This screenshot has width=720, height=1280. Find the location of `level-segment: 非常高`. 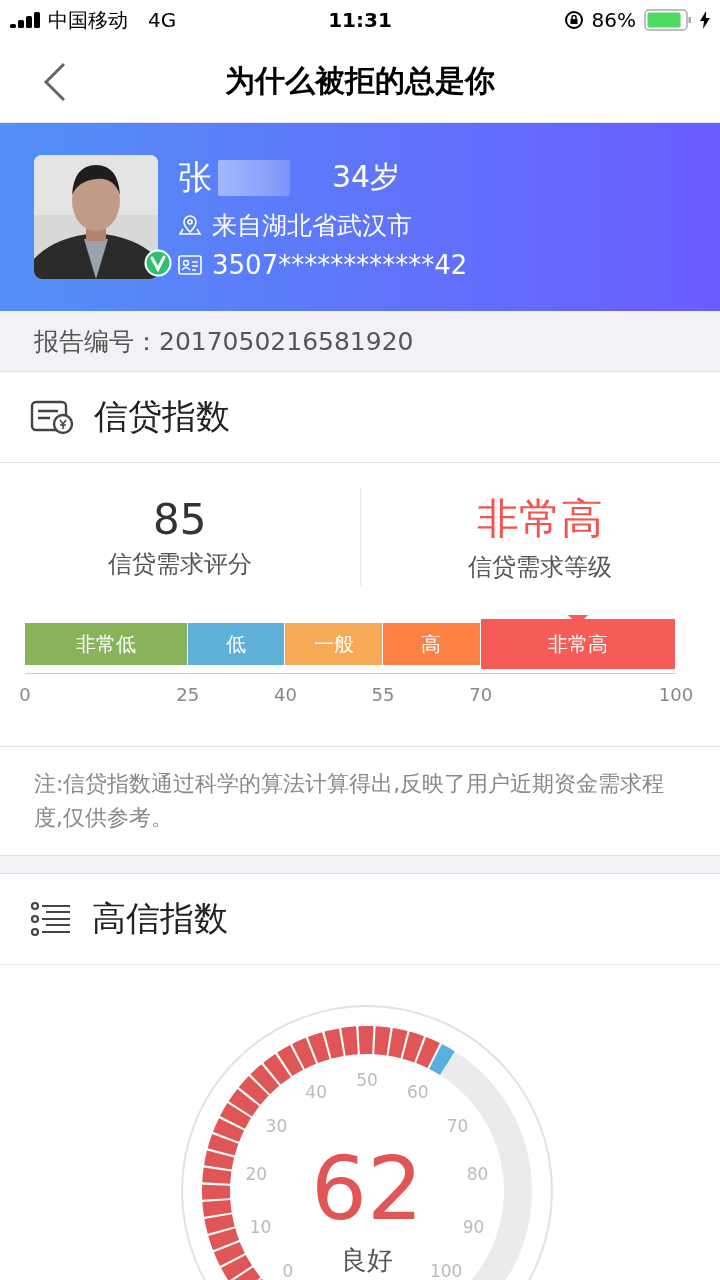

level-segment: 非常高 is located at coordinates (578, 644).